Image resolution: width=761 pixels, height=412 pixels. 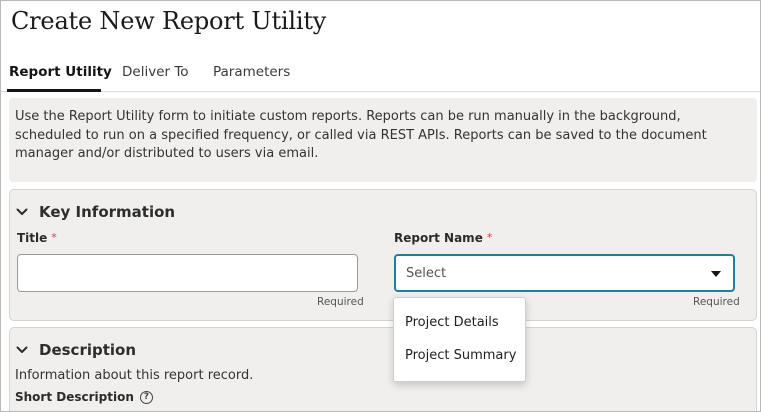 What do you see at coordinates (155, 72) in the screenshot?
I see `tab-deliver-to: Deliver To` at bounding box center [155, 72].